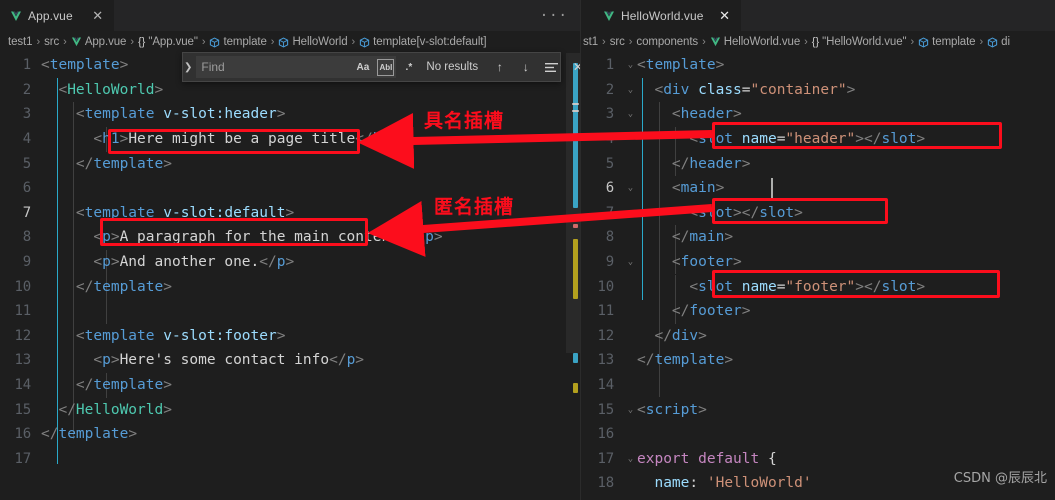  I want to click on code-line: 7 <slot></slot>, so click(818, 213).